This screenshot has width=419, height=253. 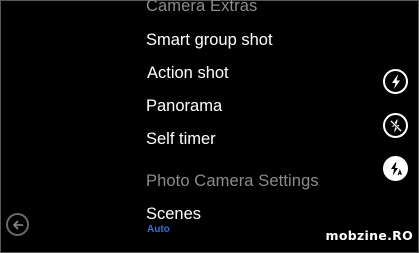 I want to click on back-button, so click(x=17, y=224).